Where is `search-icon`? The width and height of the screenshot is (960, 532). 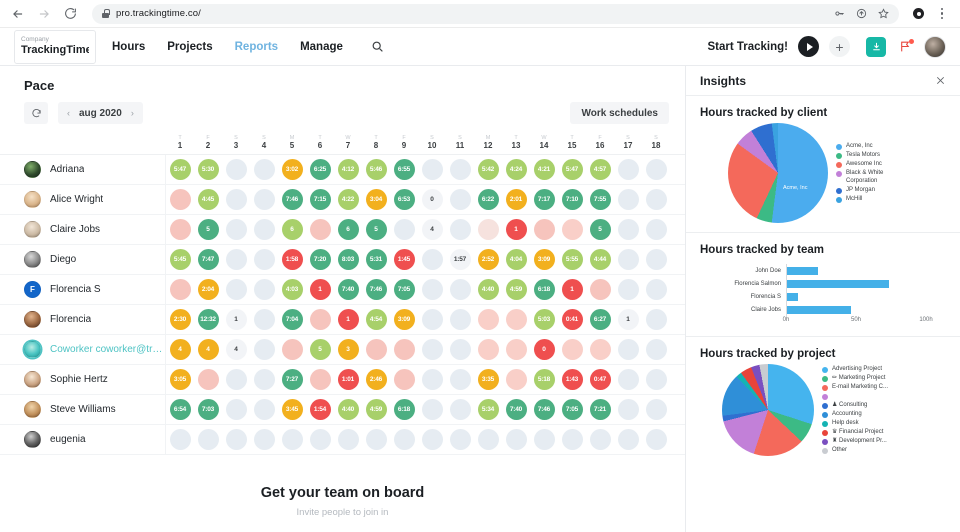 search-icon is located at coordinates (377, 46).